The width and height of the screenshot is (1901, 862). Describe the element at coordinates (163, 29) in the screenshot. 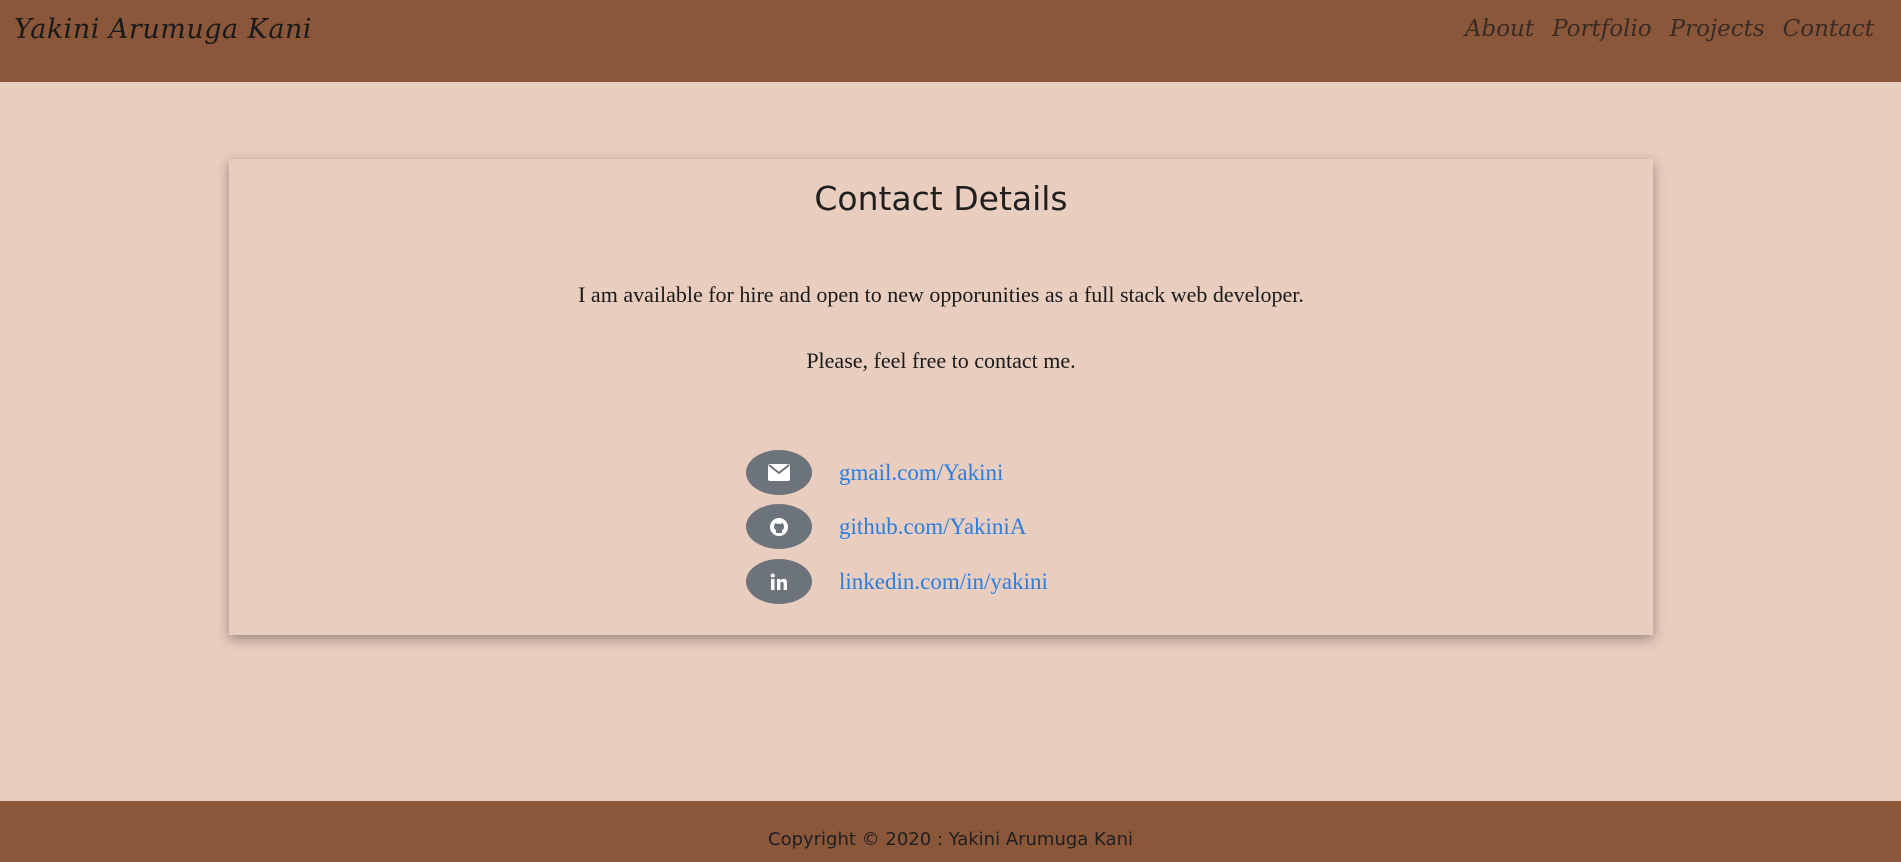

I see `brand-logo: Yakini Arumuga Kani` at that location.